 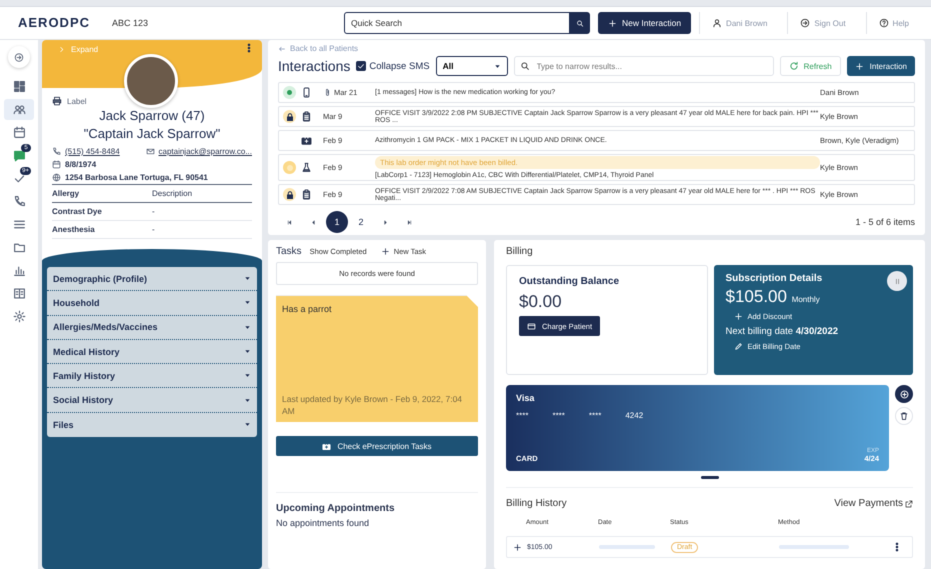 What do you see at coordinates (774, 278) in the screenshot?
I see `card-title: Subscription Details` at bounding box center [774, 278].